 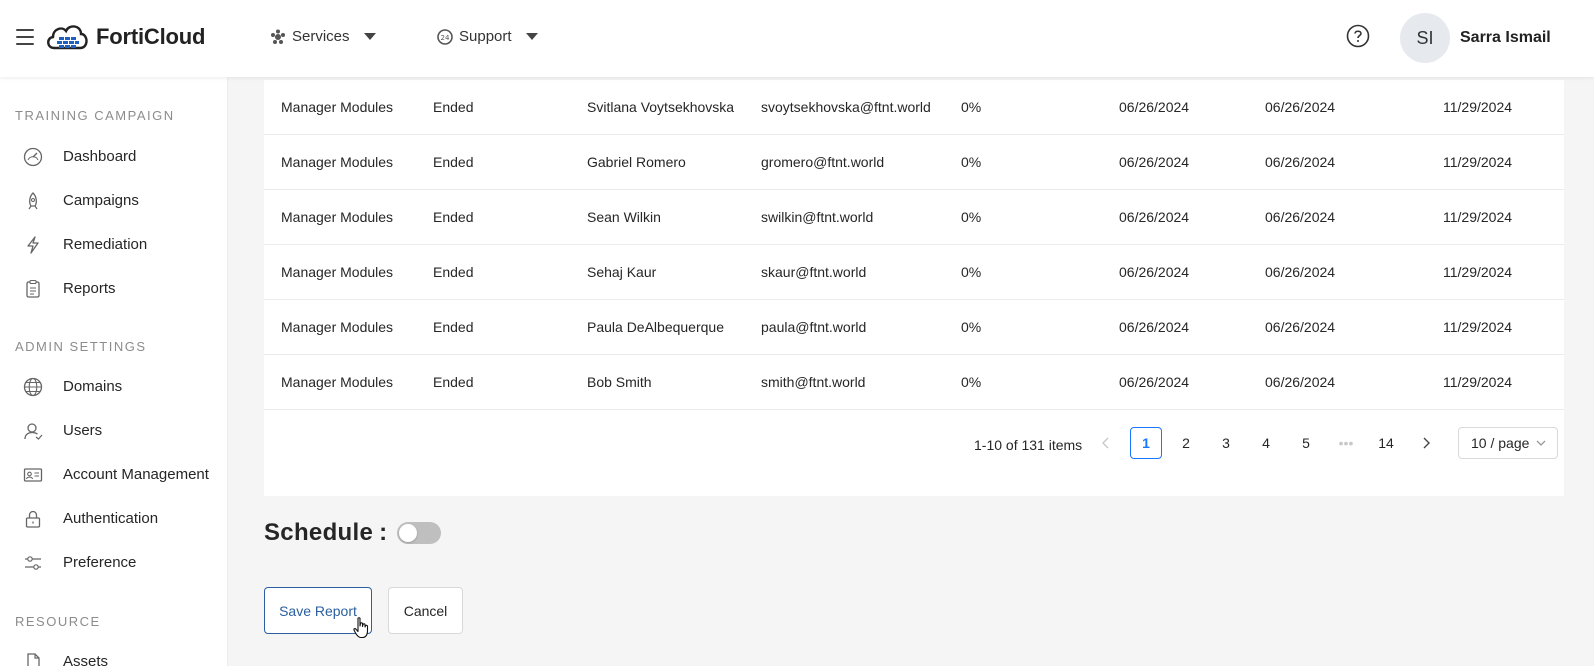 What do you see at coordinates (383, 532) in the screenshot?
I see `schedule-colon: :` at bounding box center [383, 532].